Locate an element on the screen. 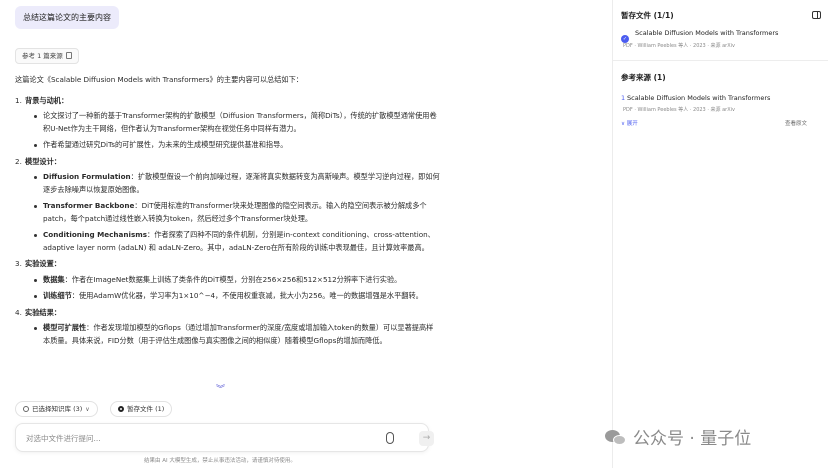  section-title-text: 背景与动机： is located at coordinates (47, 100).